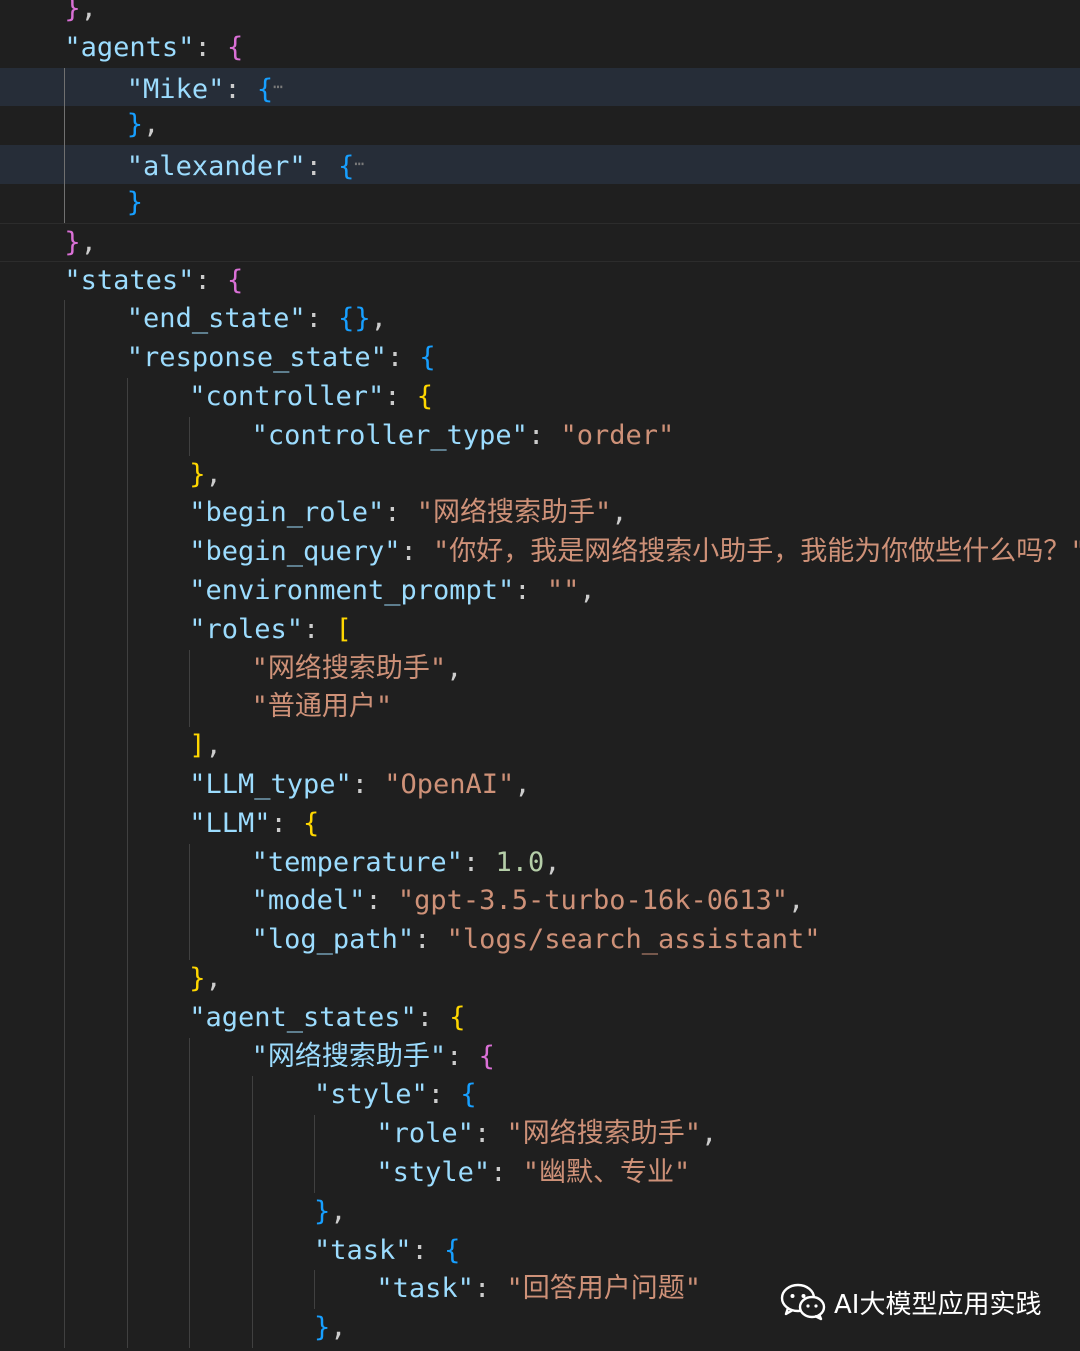  What do you see at coordinates (540, 1096) in the screenshot?
I see `code-line: "style": {` at bounding box center [540, 1096].